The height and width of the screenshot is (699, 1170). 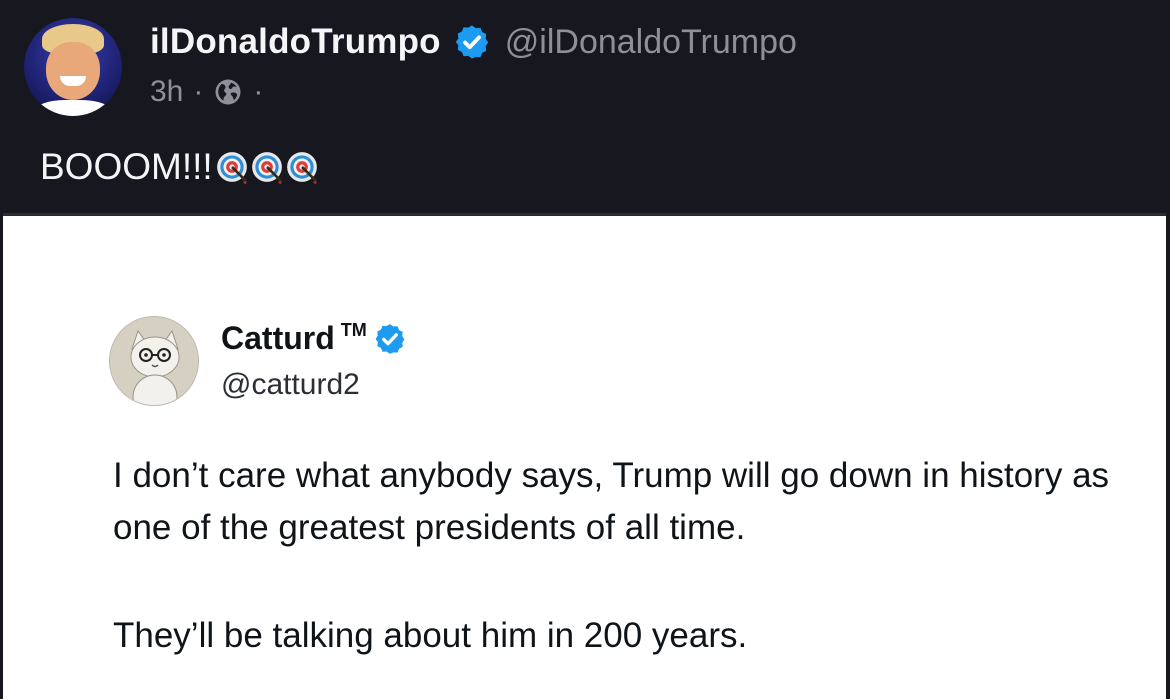 What do you see at coordinates (651, 42) in the screenshot?
I see `author-handle: @ilDonaldoTrumpo` at bounding box center [651, 42].